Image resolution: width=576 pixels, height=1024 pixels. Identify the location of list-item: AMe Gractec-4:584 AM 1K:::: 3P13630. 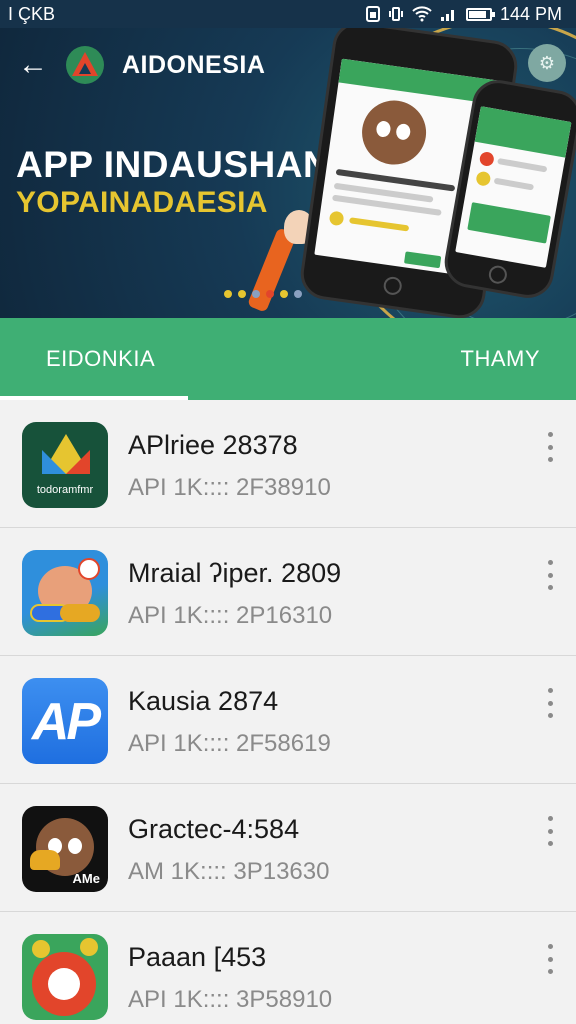
(288, 848).